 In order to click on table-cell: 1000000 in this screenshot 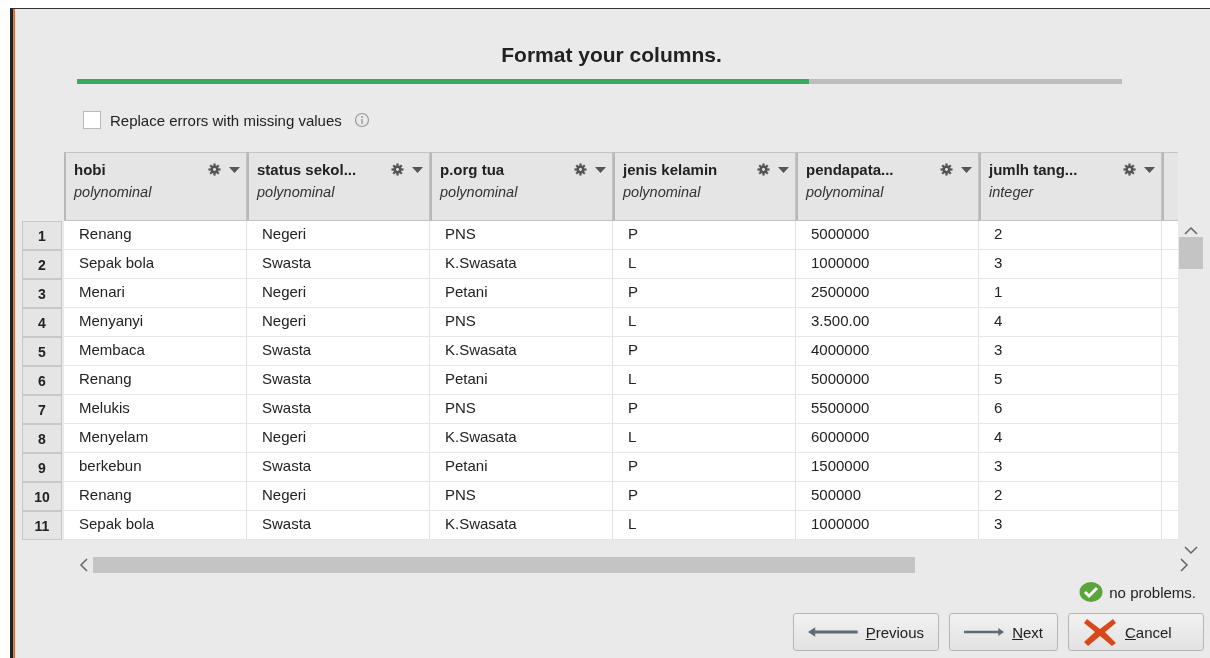, I will do `click(887, 264)`.